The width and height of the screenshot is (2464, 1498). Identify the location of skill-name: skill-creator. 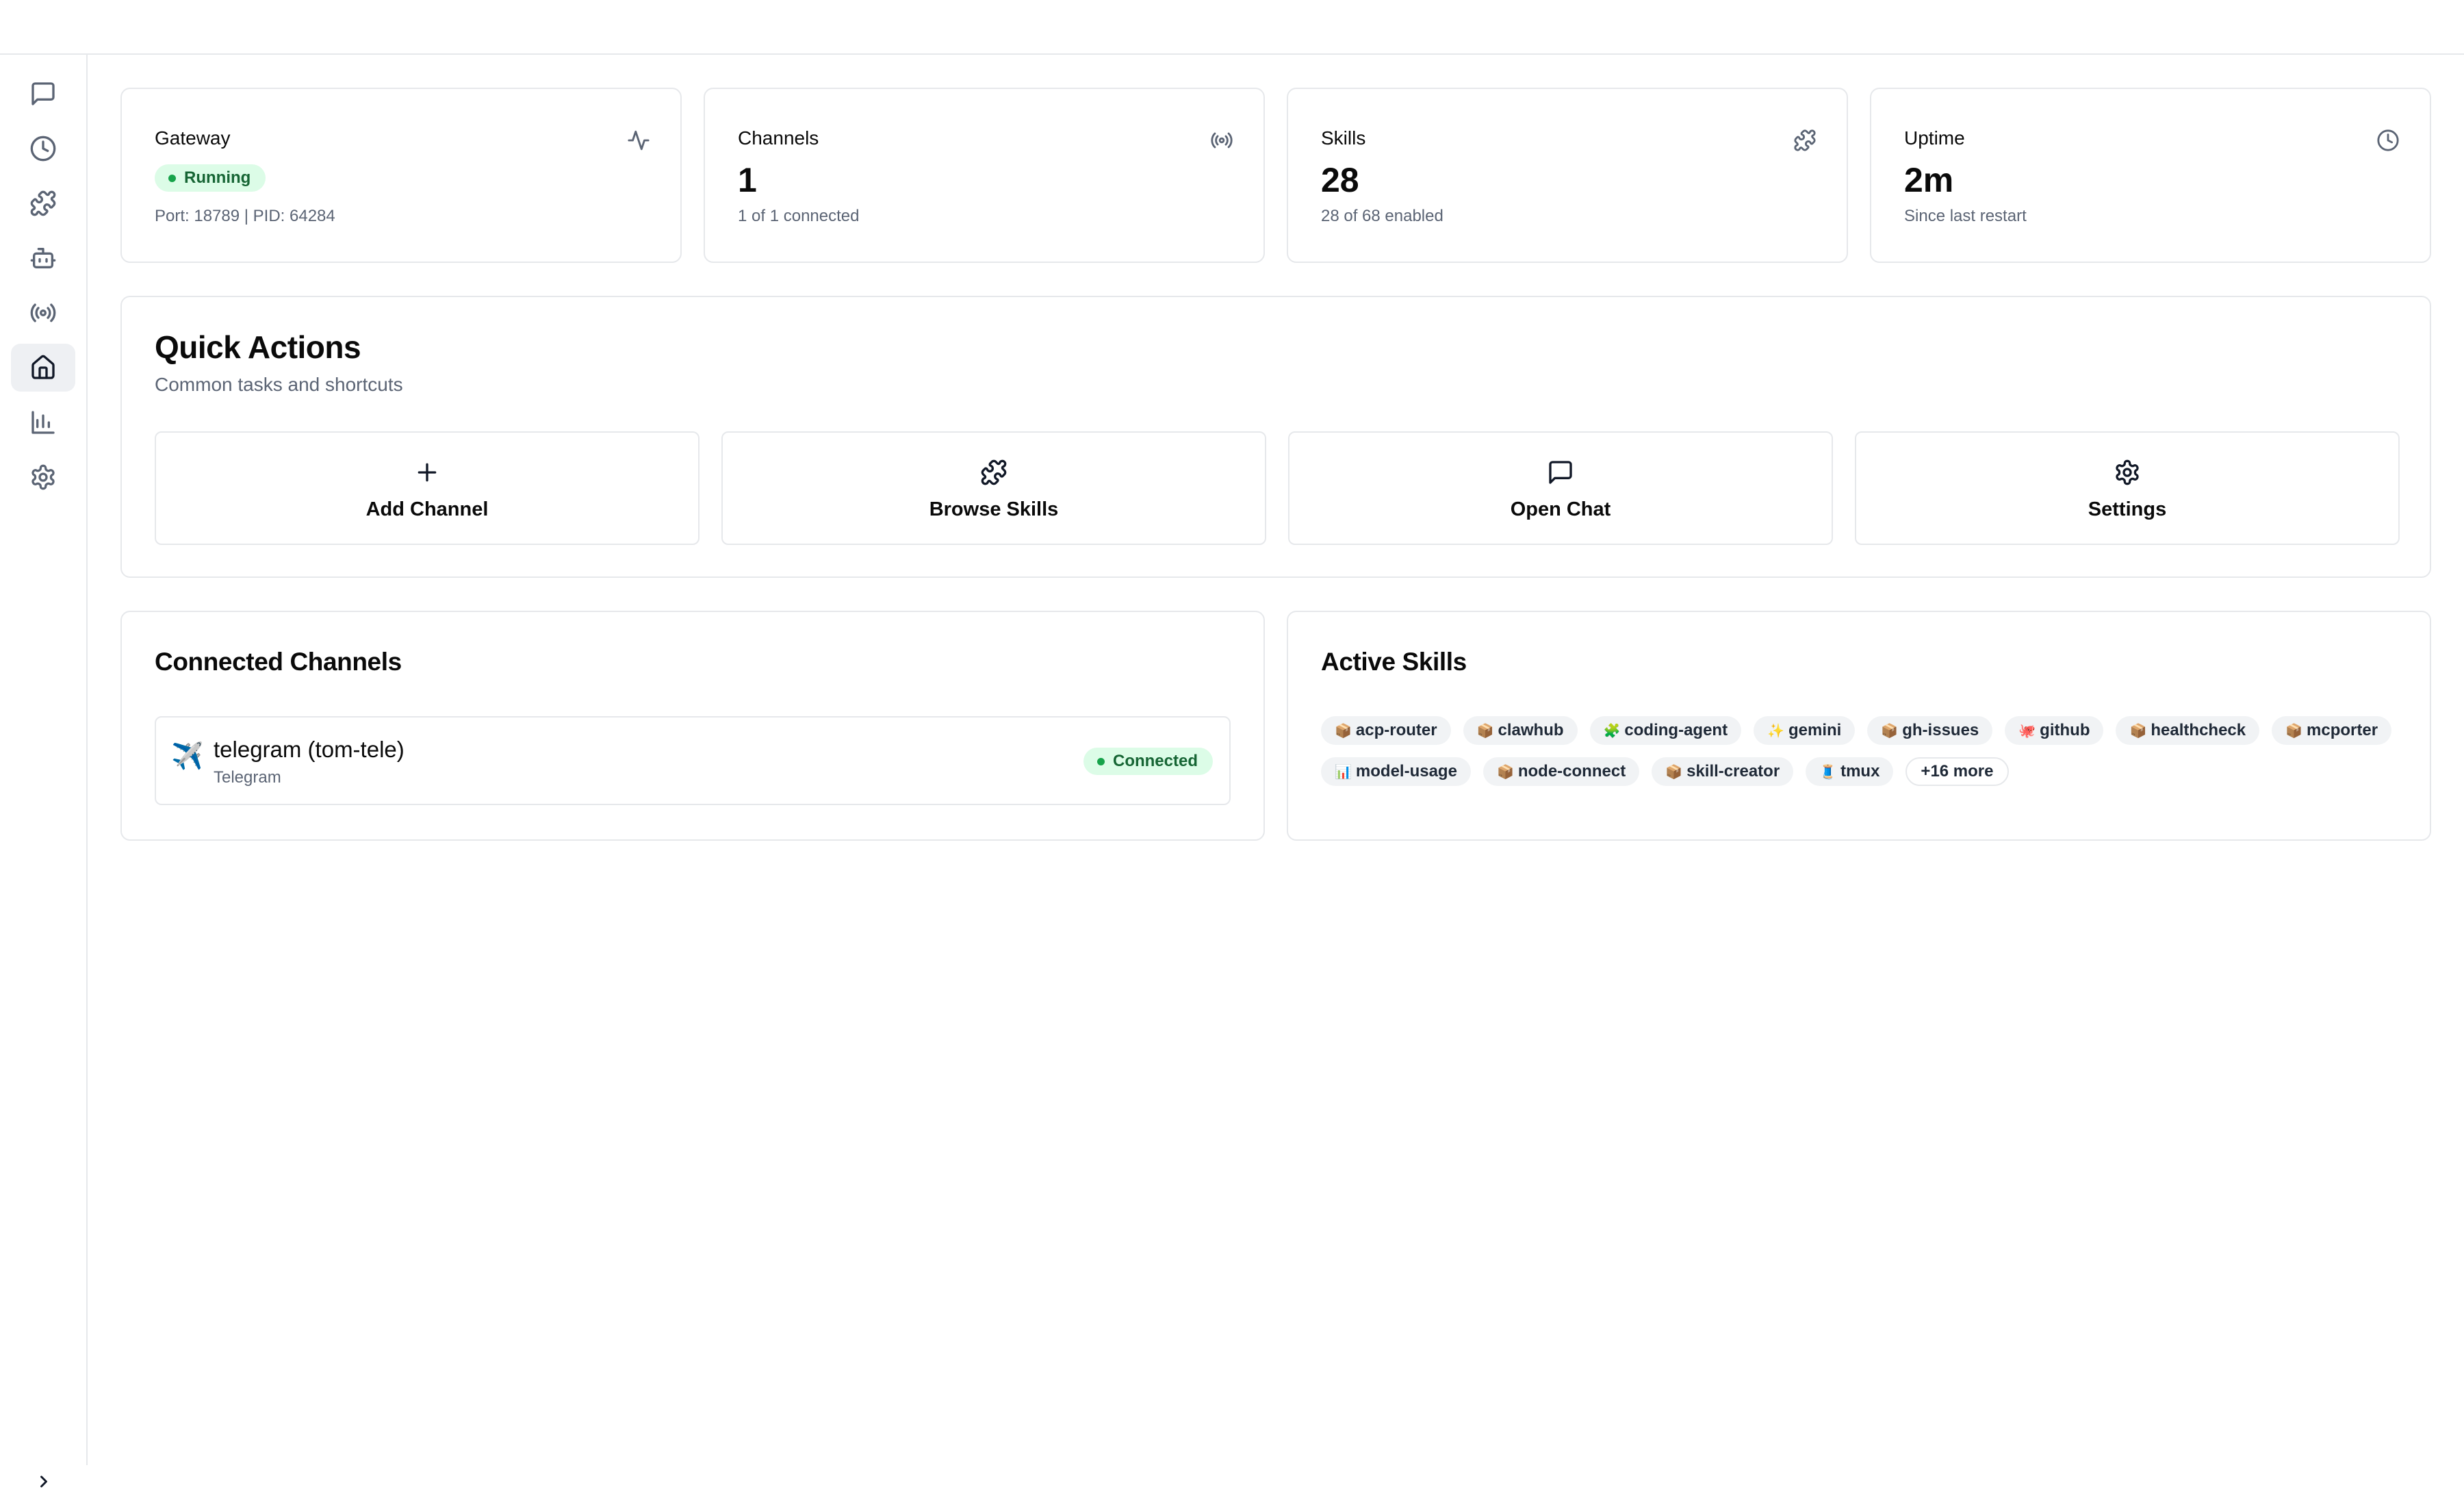
(1733, 771).